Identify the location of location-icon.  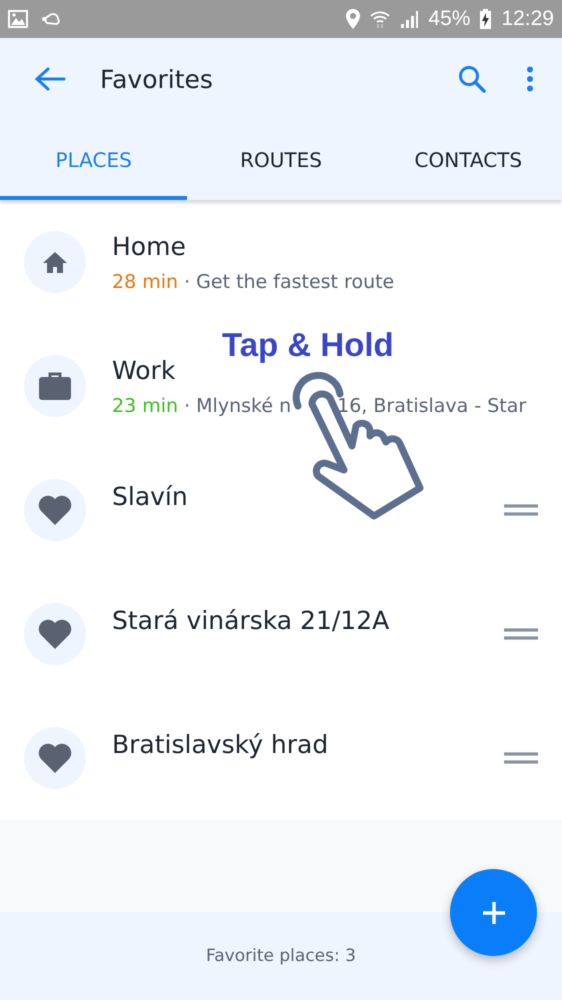
(353, 19).